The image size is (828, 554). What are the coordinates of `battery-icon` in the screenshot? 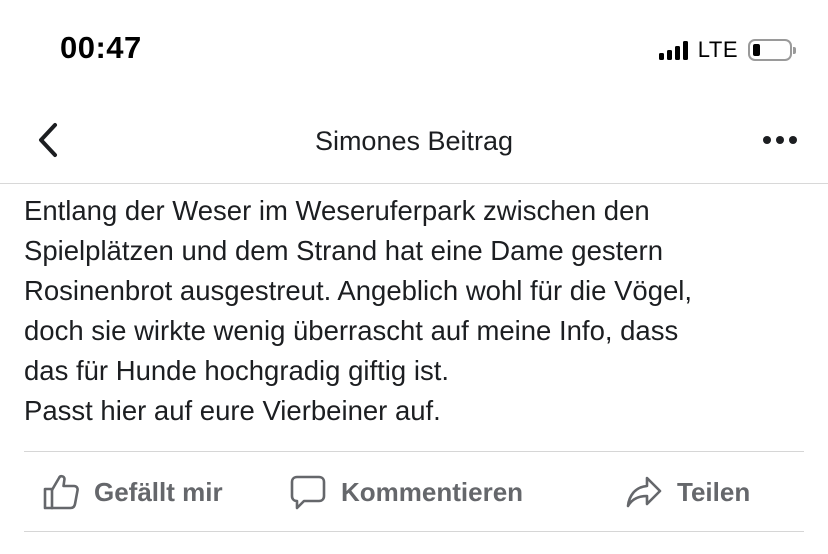 It's located at (772, 50).